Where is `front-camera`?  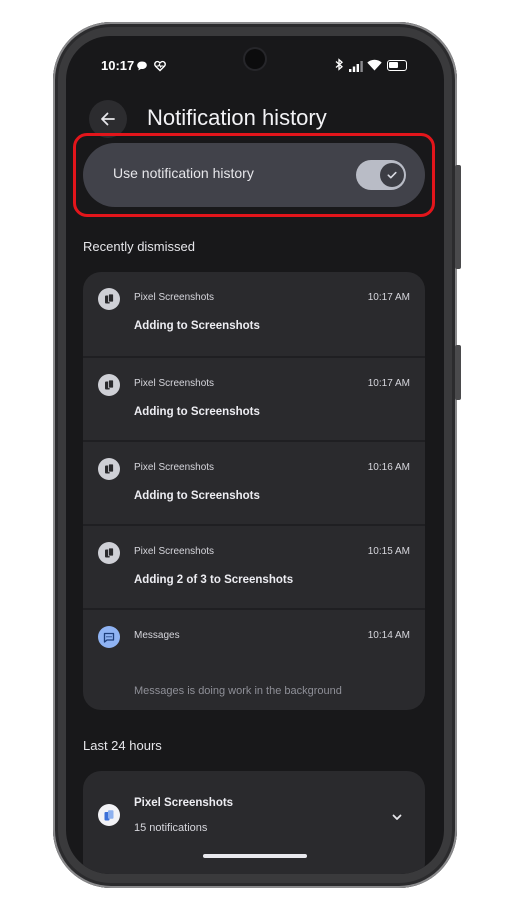
front-camera is located at coordinates (255, 59).